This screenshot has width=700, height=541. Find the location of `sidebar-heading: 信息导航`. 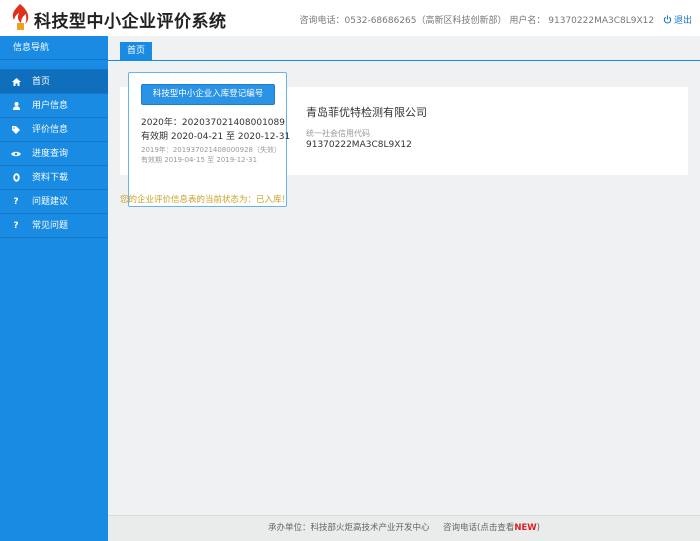

sidebar-heading: 信息导航 is located at coordinates (54, 48).